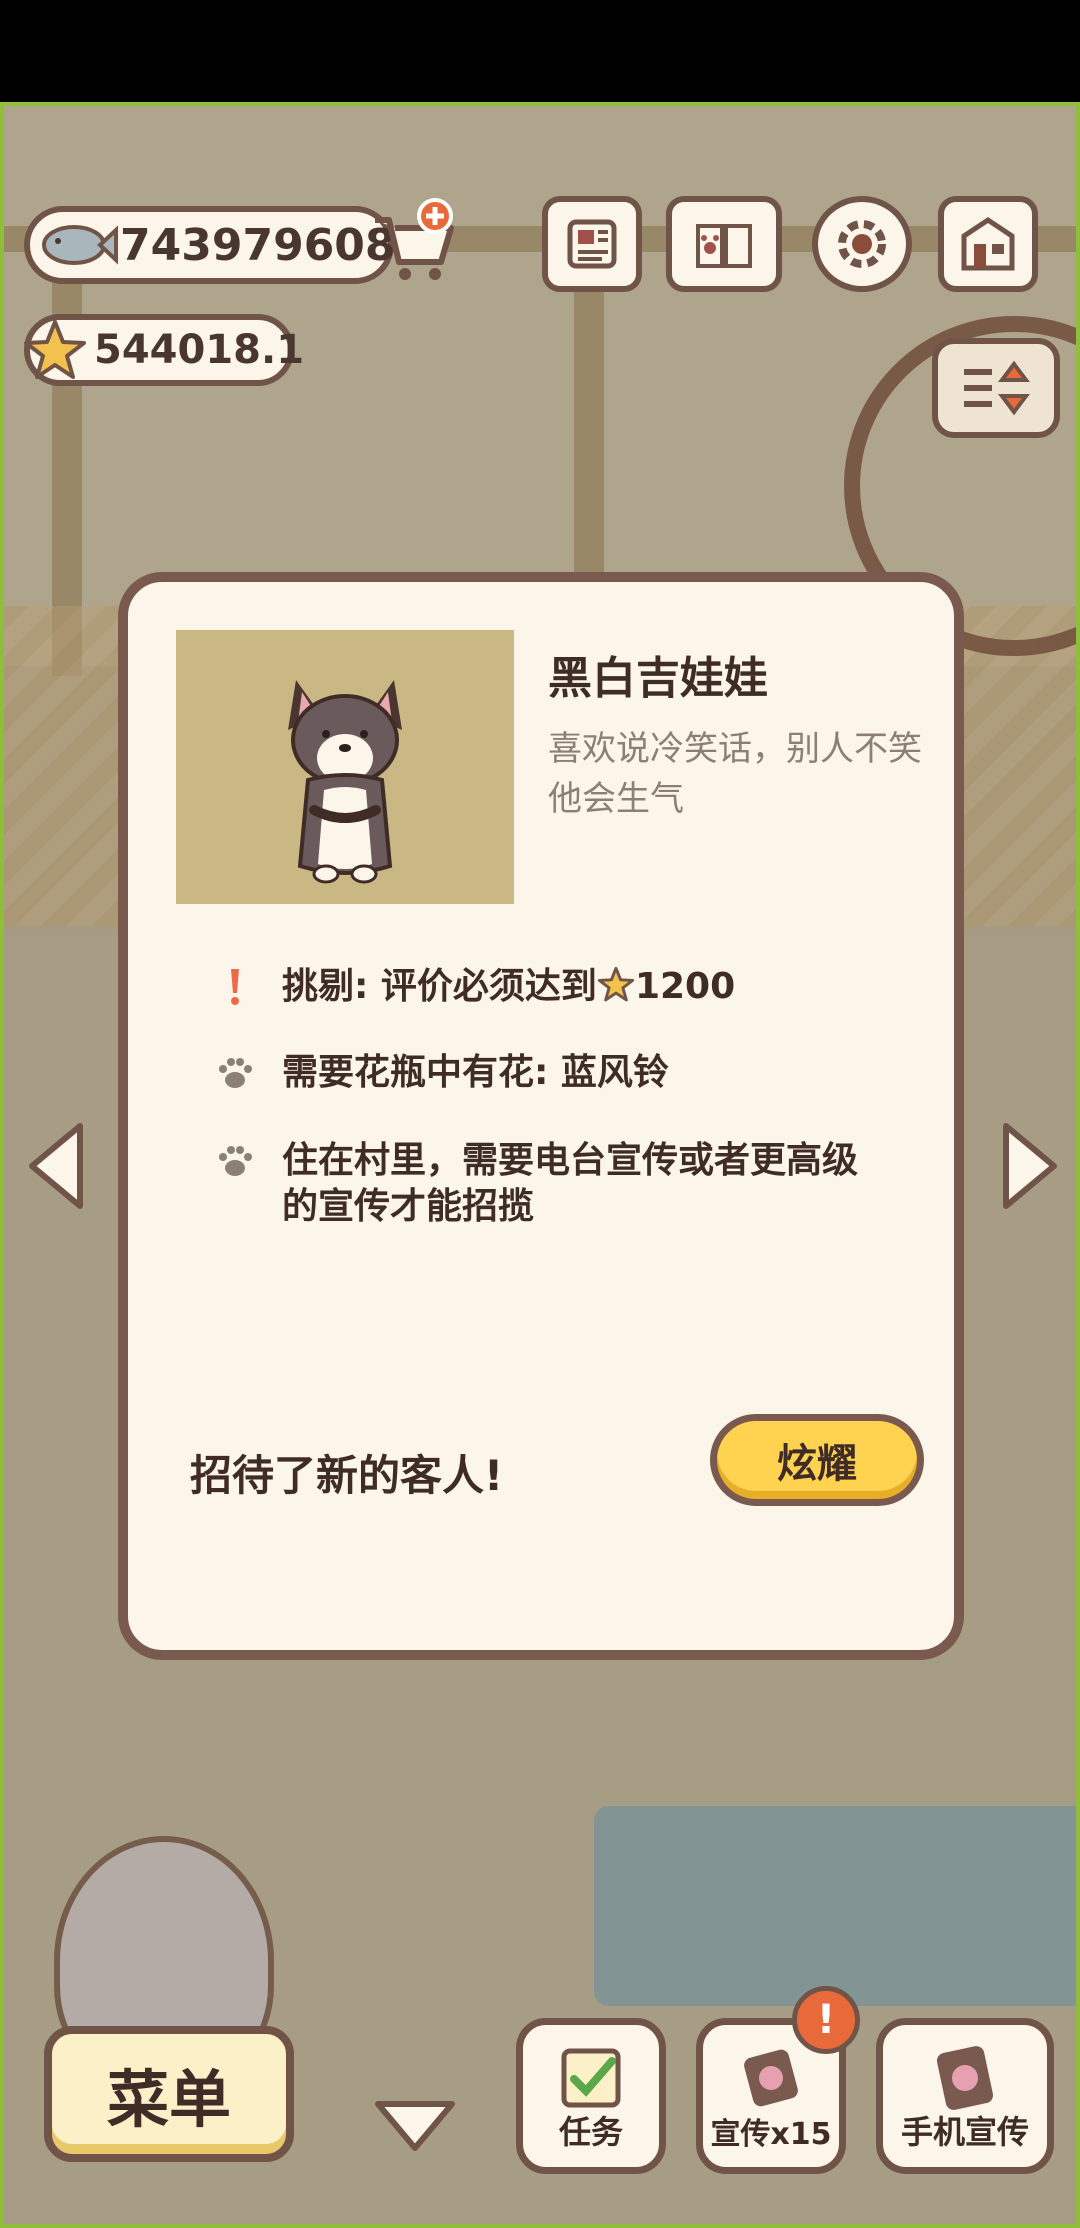 The height and width of the screenshot is (2228, 1080). What do you see at coordinates (540, 51) in the screenshot?
I see `status-bar` at bounding box center [540, 51].